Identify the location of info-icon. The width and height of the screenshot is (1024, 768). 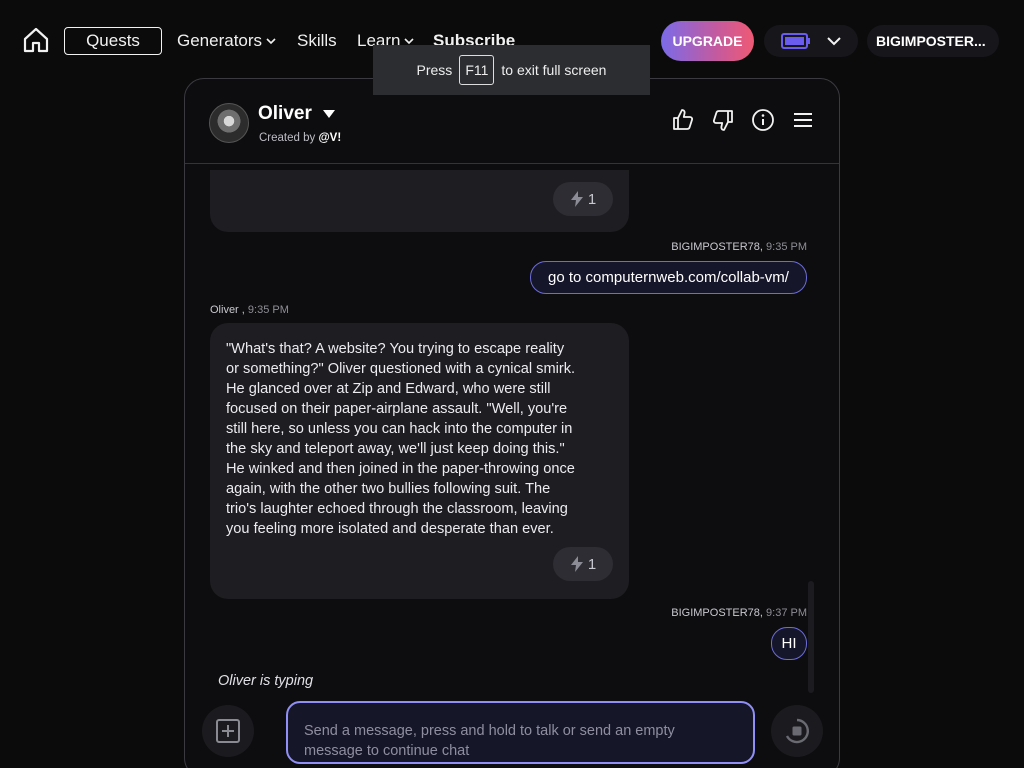
(763, 120).